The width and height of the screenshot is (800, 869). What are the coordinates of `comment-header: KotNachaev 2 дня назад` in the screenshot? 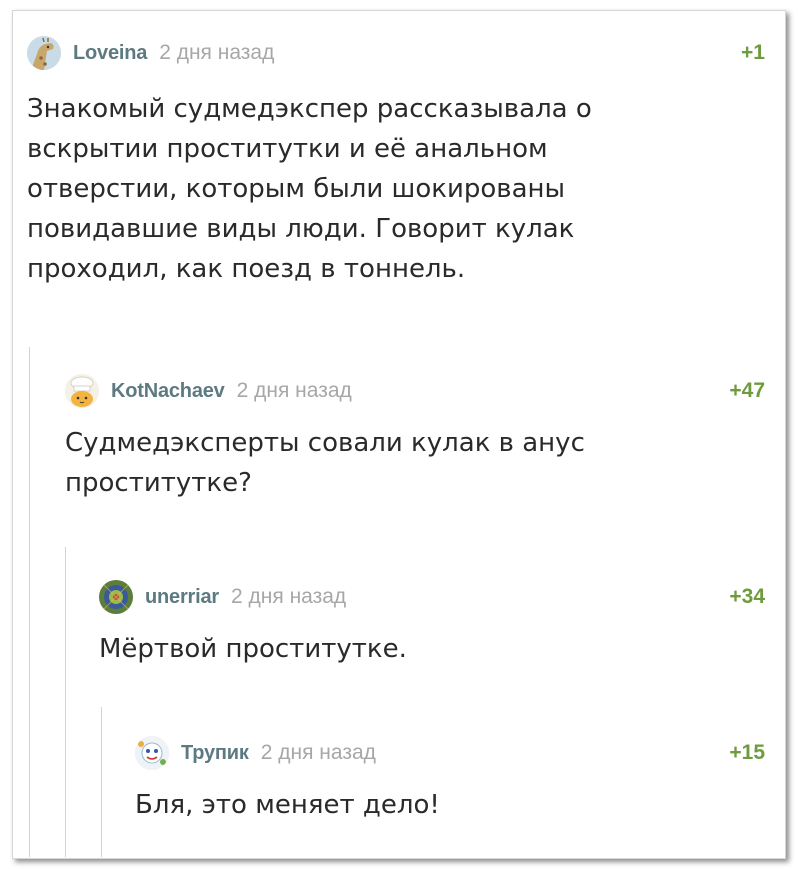 It's located at (208, 391).